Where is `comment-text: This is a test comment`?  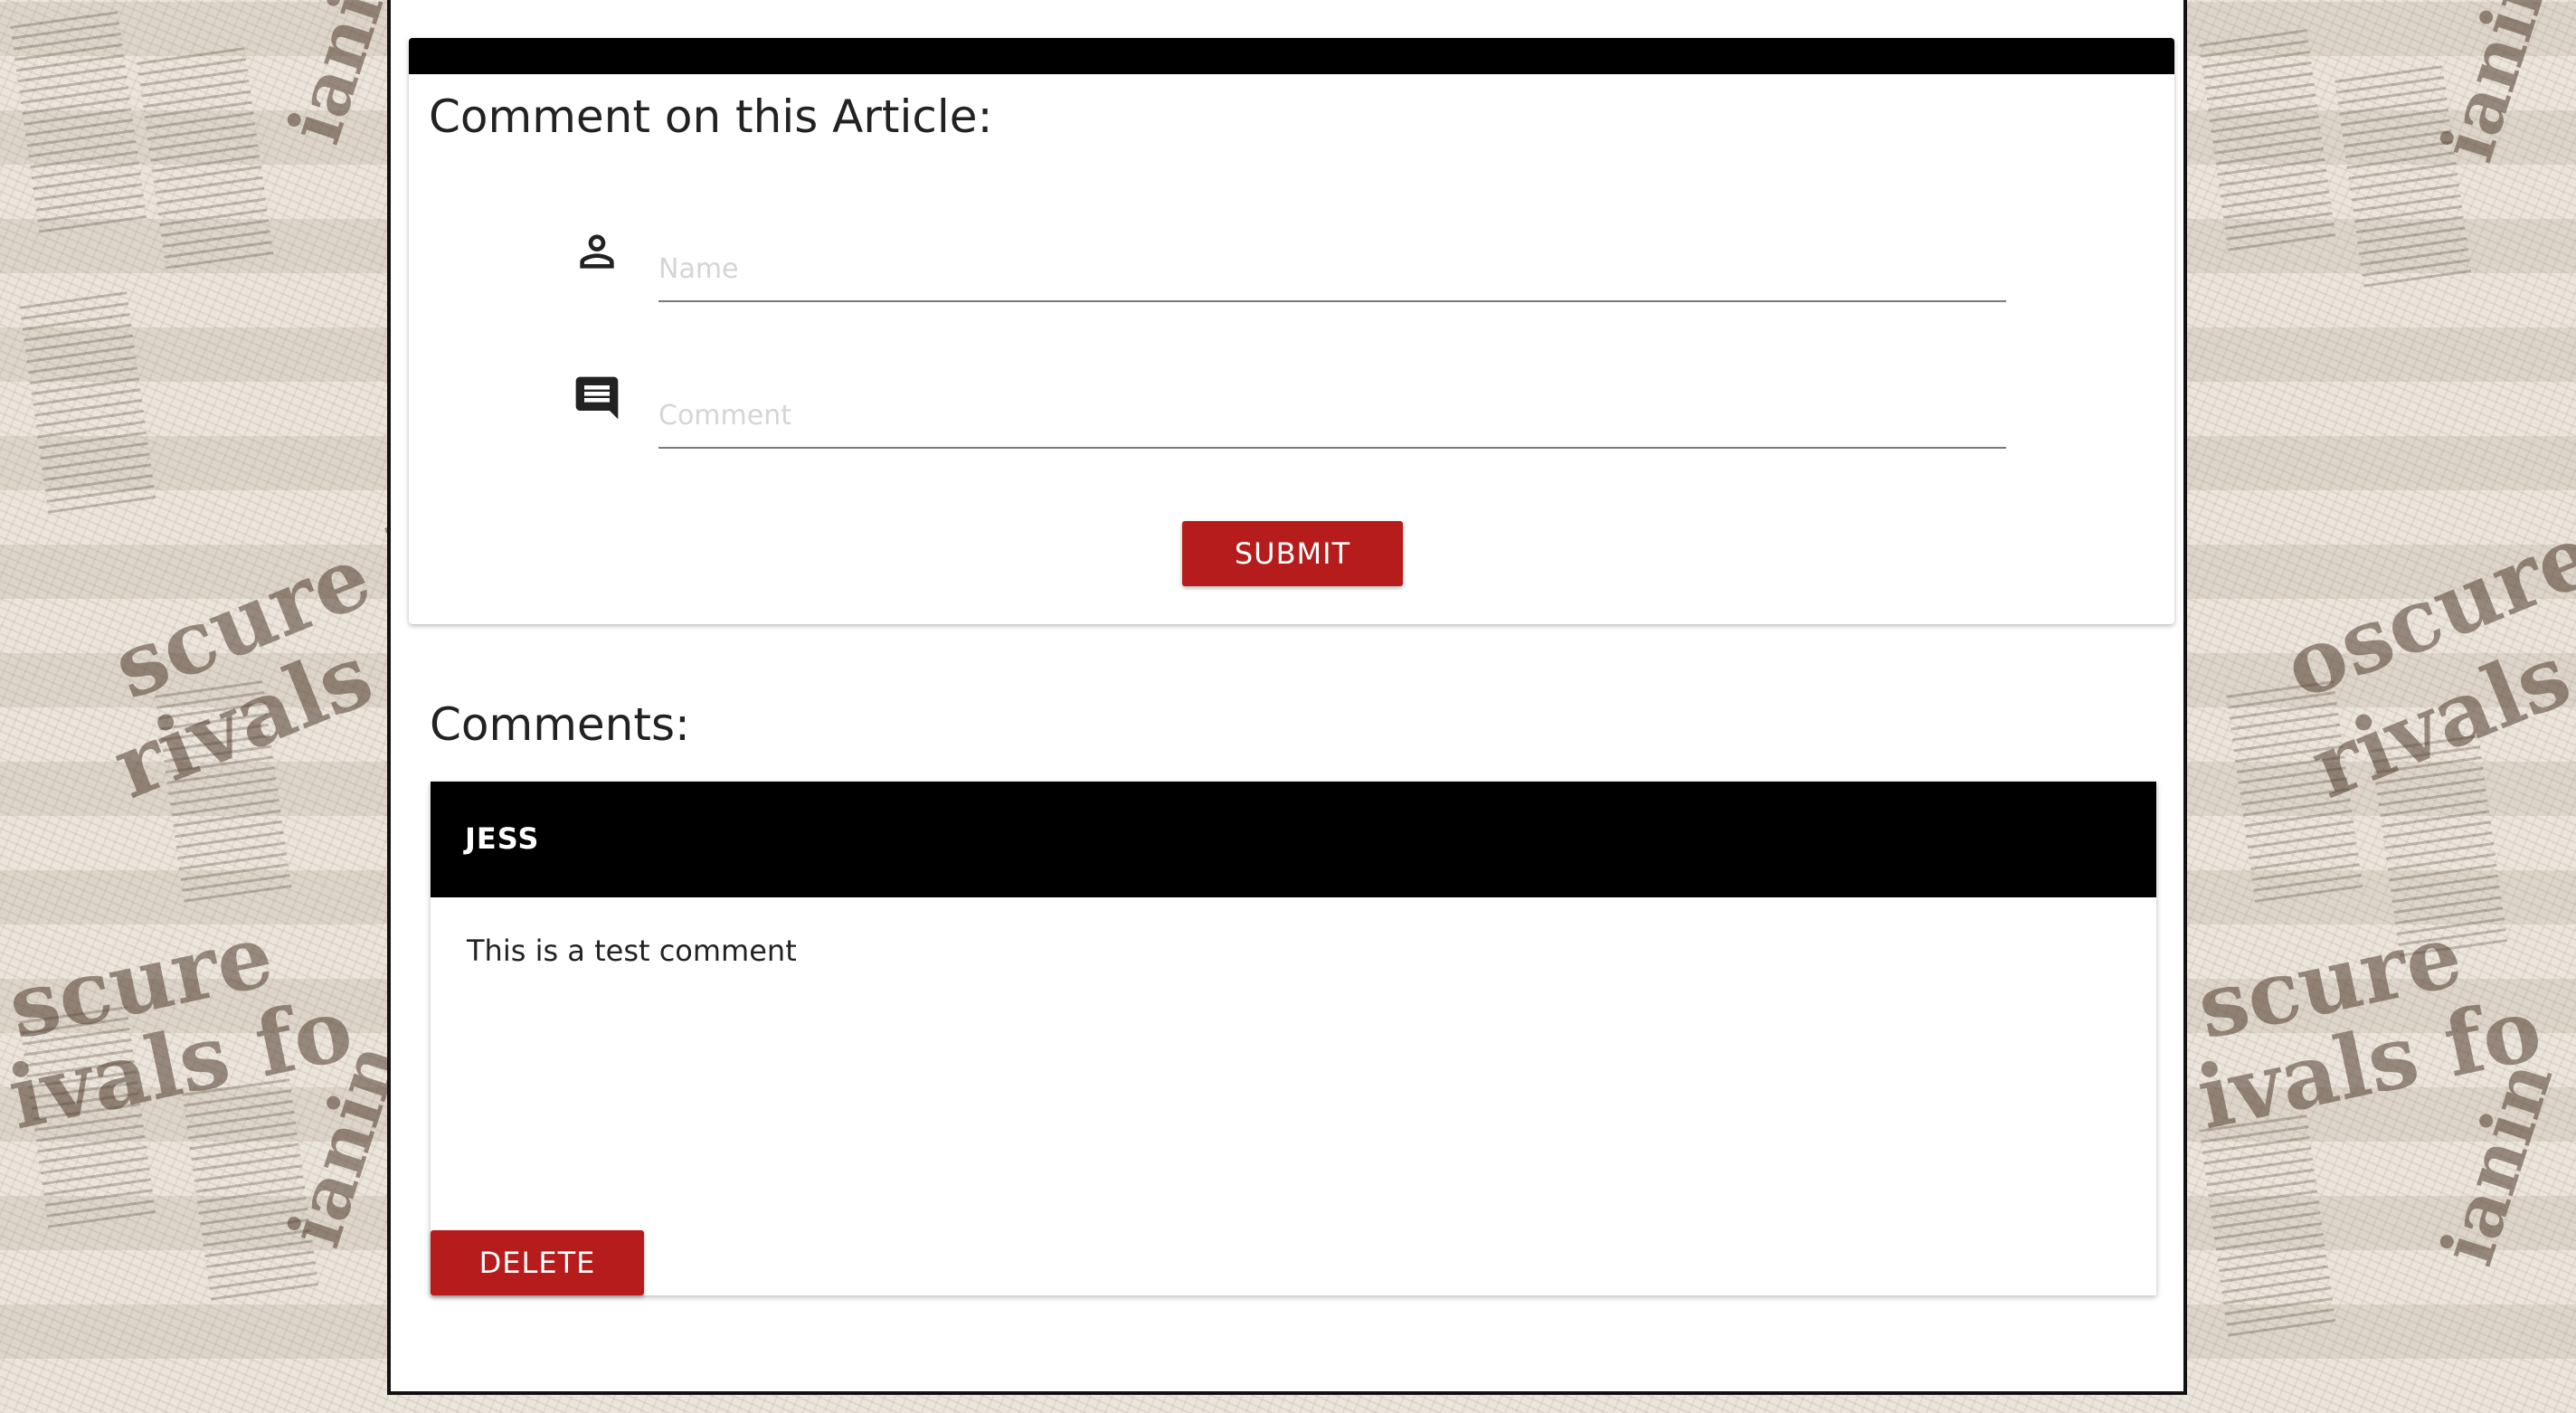
comment-text: This is a test comment is located at coordinates (632, 951).